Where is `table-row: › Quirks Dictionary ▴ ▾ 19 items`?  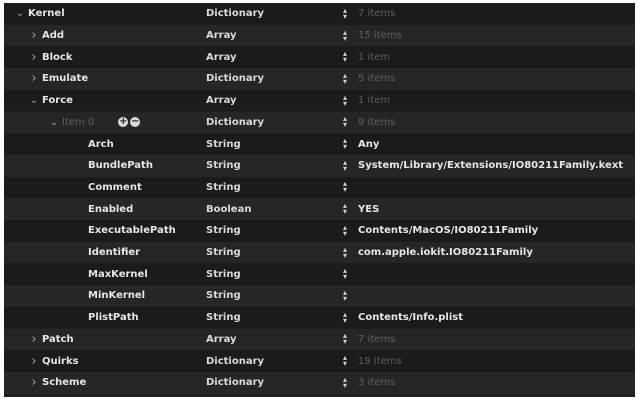
table-row: › Quirks Dictionary ▴ ▾ 19 items is located at coordinates (319, 361).